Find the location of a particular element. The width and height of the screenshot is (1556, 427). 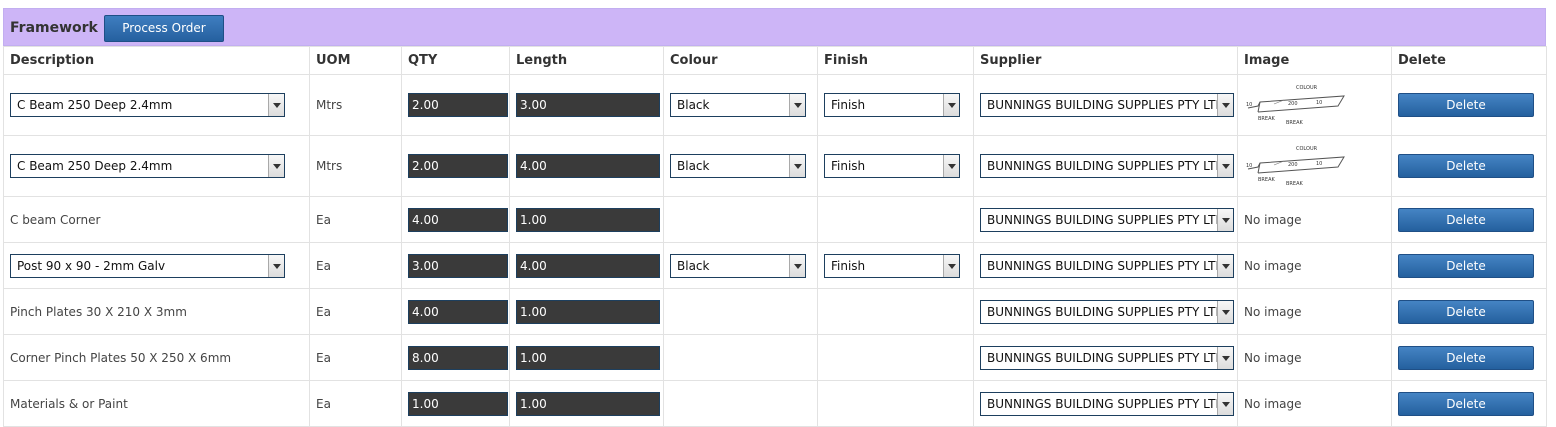

description-select: Post 90 x 90 - 2mm Galv is located at coordinates (147, 265).